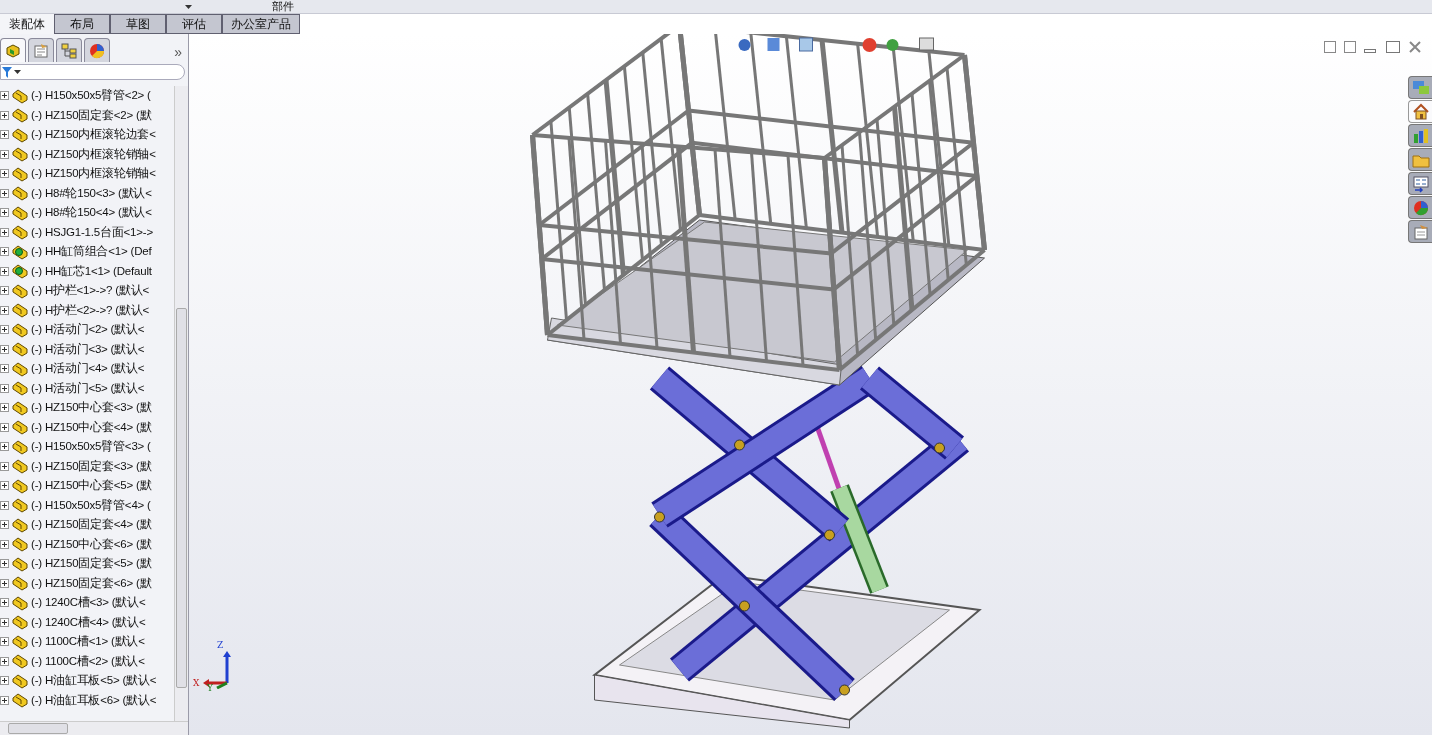  I want to click on tree-item: (-) H护栏<1>->? (默认<, so click(90, 291).